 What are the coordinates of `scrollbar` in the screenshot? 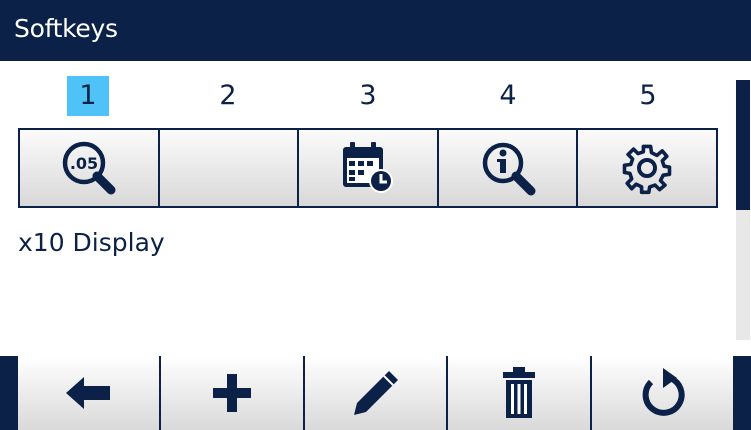 It's located at (743, 210).